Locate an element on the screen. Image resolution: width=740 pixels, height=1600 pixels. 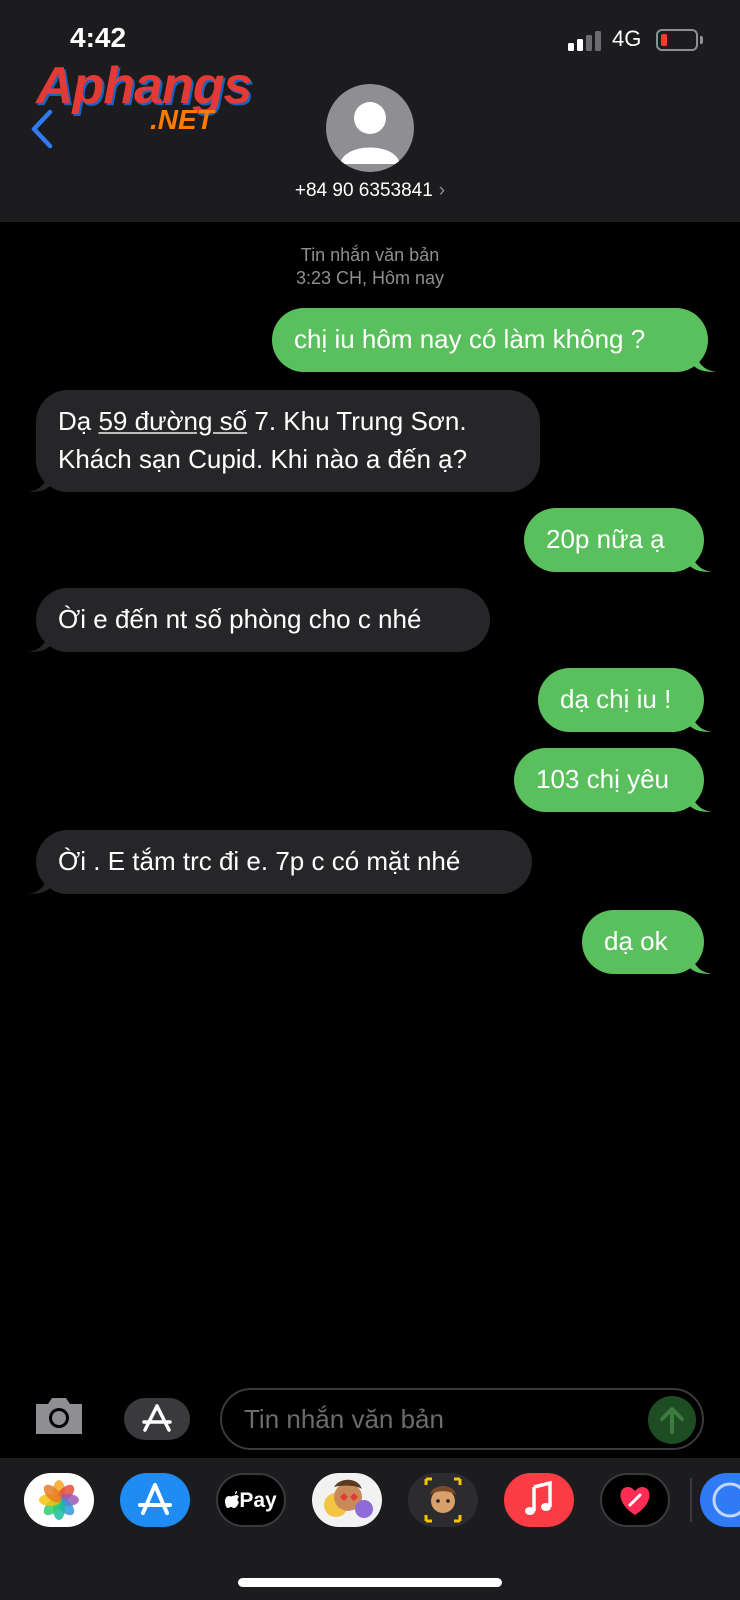
message-text: dạ chị iu ! is located at coordinates (616, 699).